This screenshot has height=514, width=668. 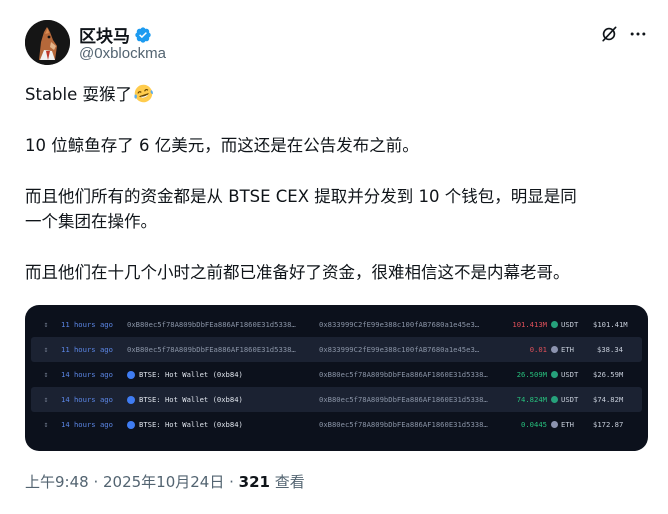 I want to click on tx-amount: 26.509M, so click(x=531, y=374).